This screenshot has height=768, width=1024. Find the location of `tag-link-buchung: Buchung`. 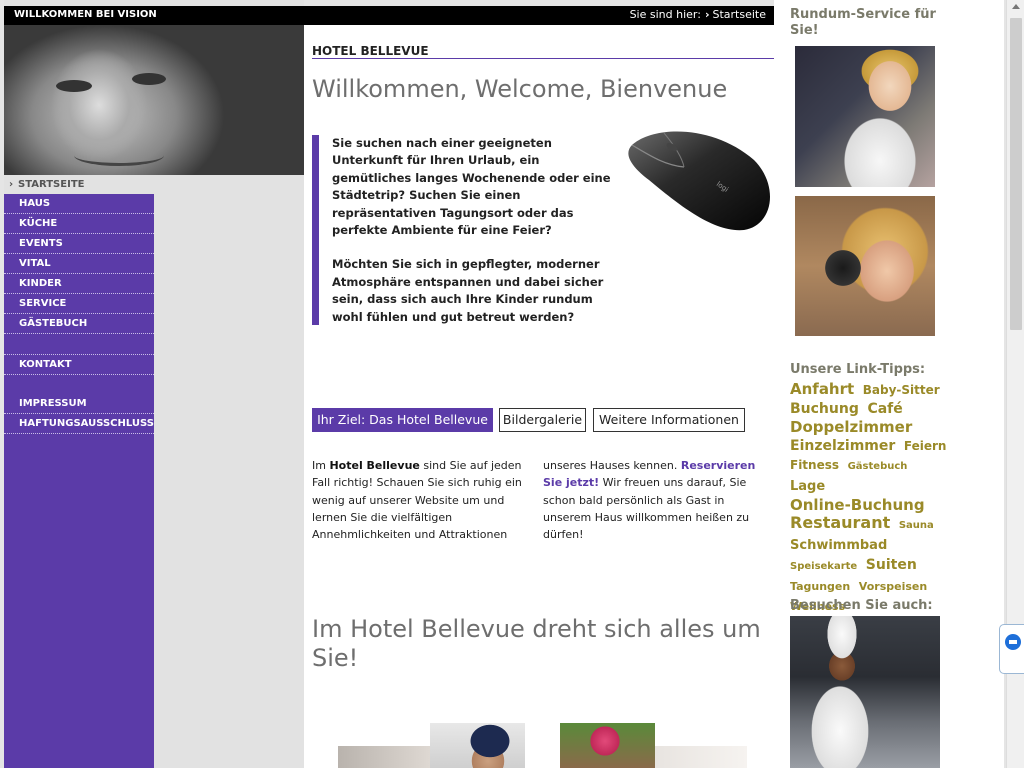

tag-link-buchung: Buchung is located at coordinates (824, 409).